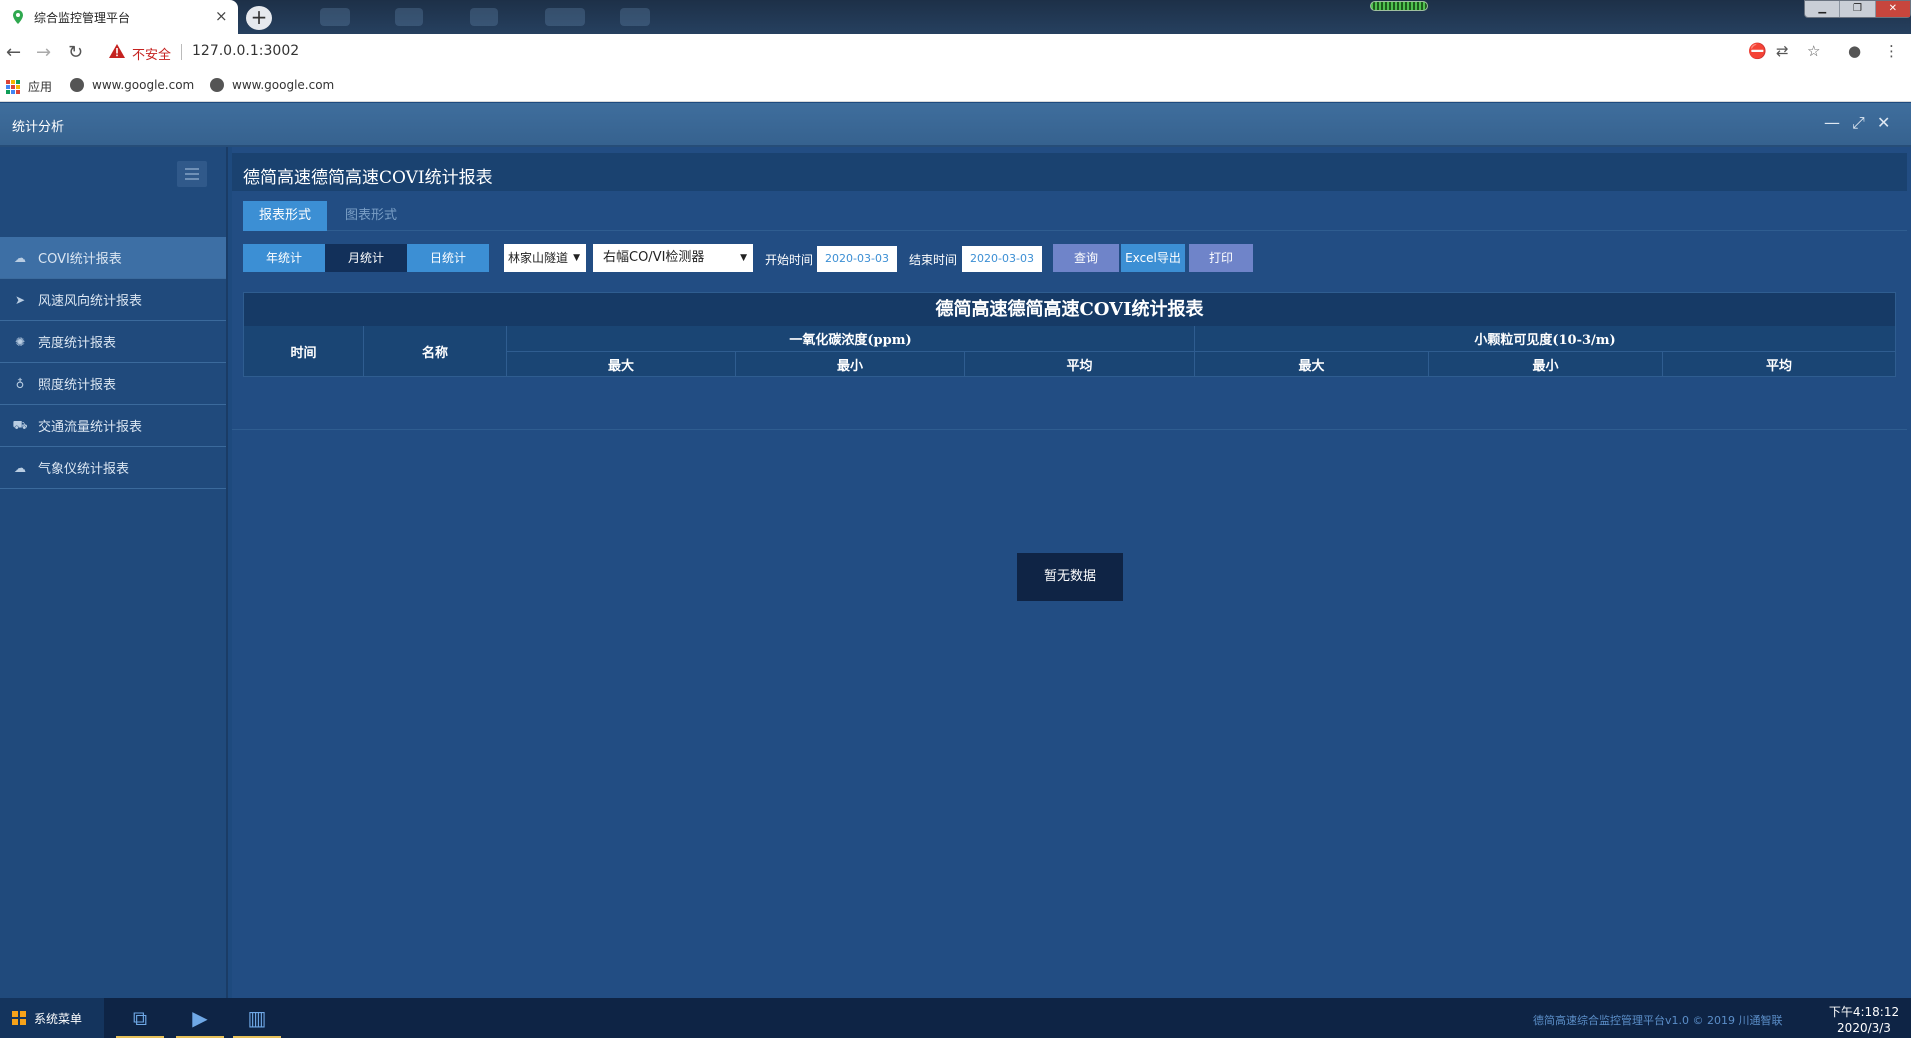 Image resolution: width=1911 pixels, height=1038 pixels. I want to click on reload-icon: ↻, so click(75, 52).